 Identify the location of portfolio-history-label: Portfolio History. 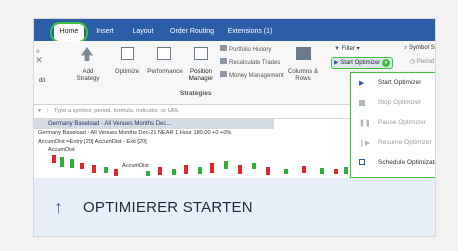
(250, 50).